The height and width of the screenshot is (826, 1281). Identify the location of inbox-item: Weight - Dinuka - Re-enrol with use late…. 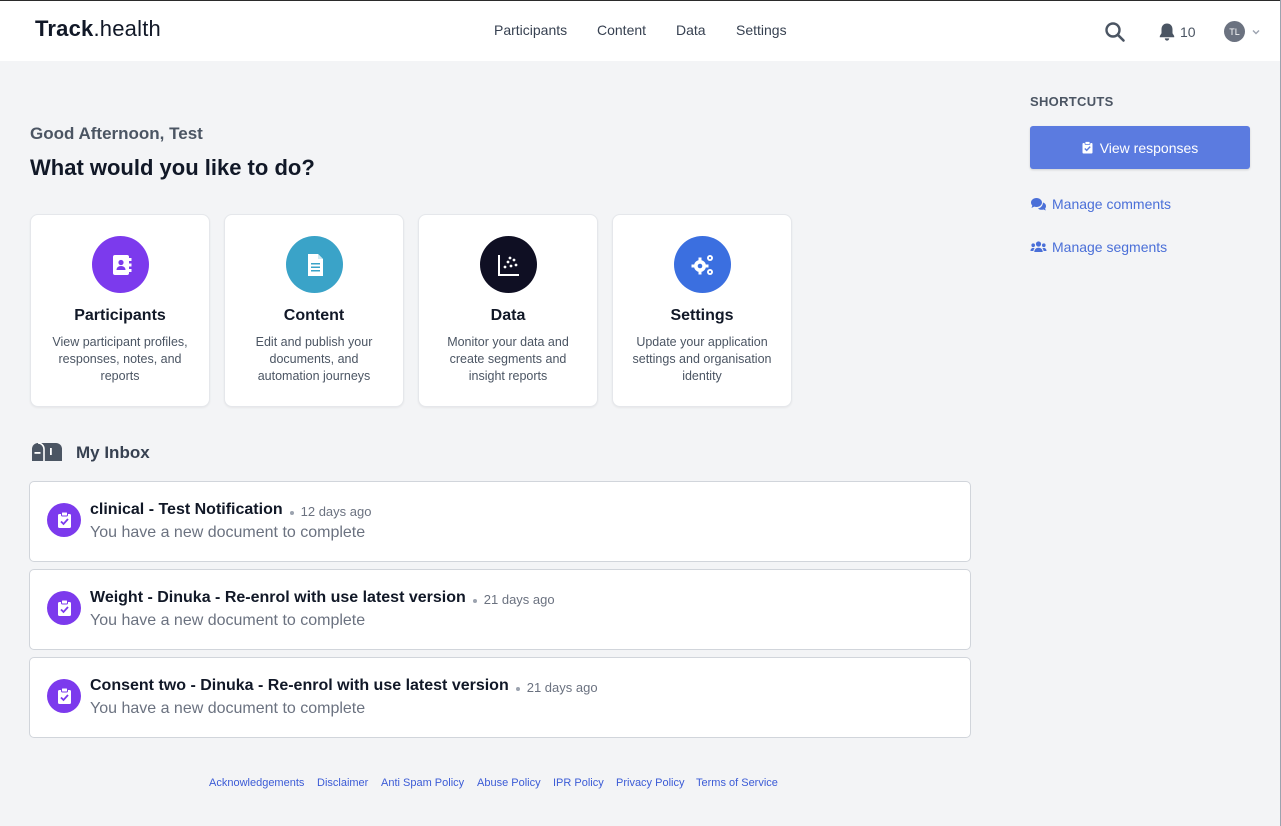
(500, 609).